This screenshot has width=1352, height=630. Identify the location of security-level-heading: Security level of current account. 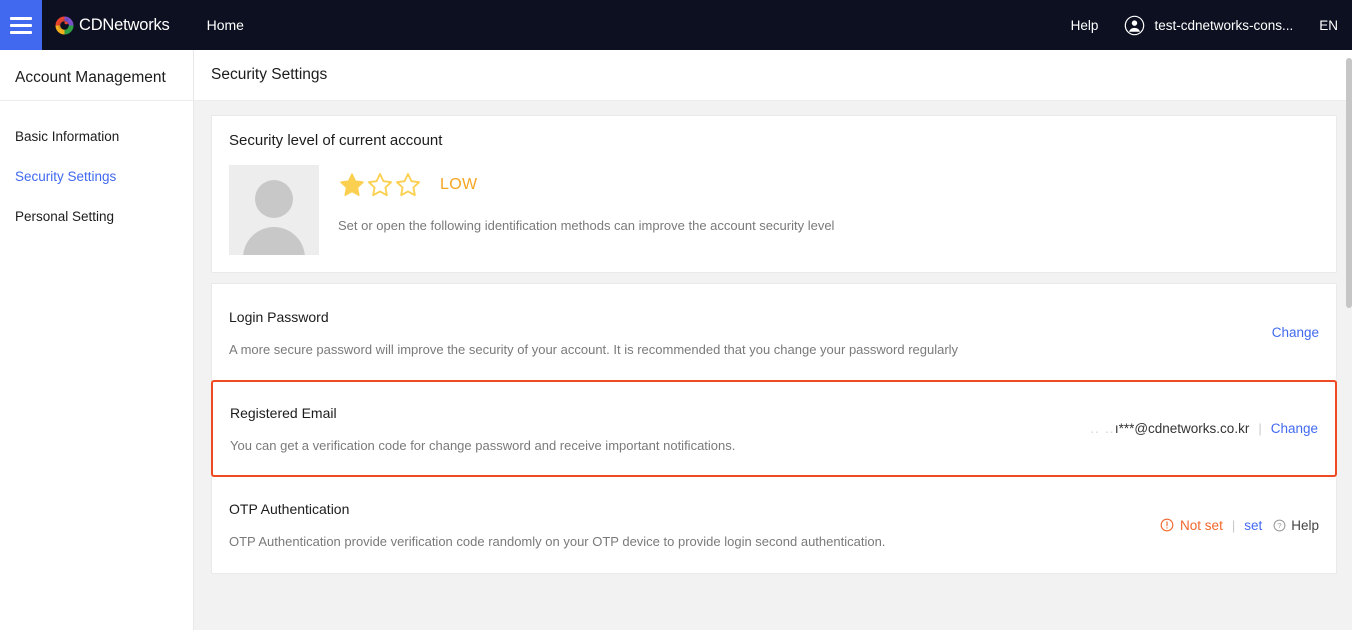
(336, 140).